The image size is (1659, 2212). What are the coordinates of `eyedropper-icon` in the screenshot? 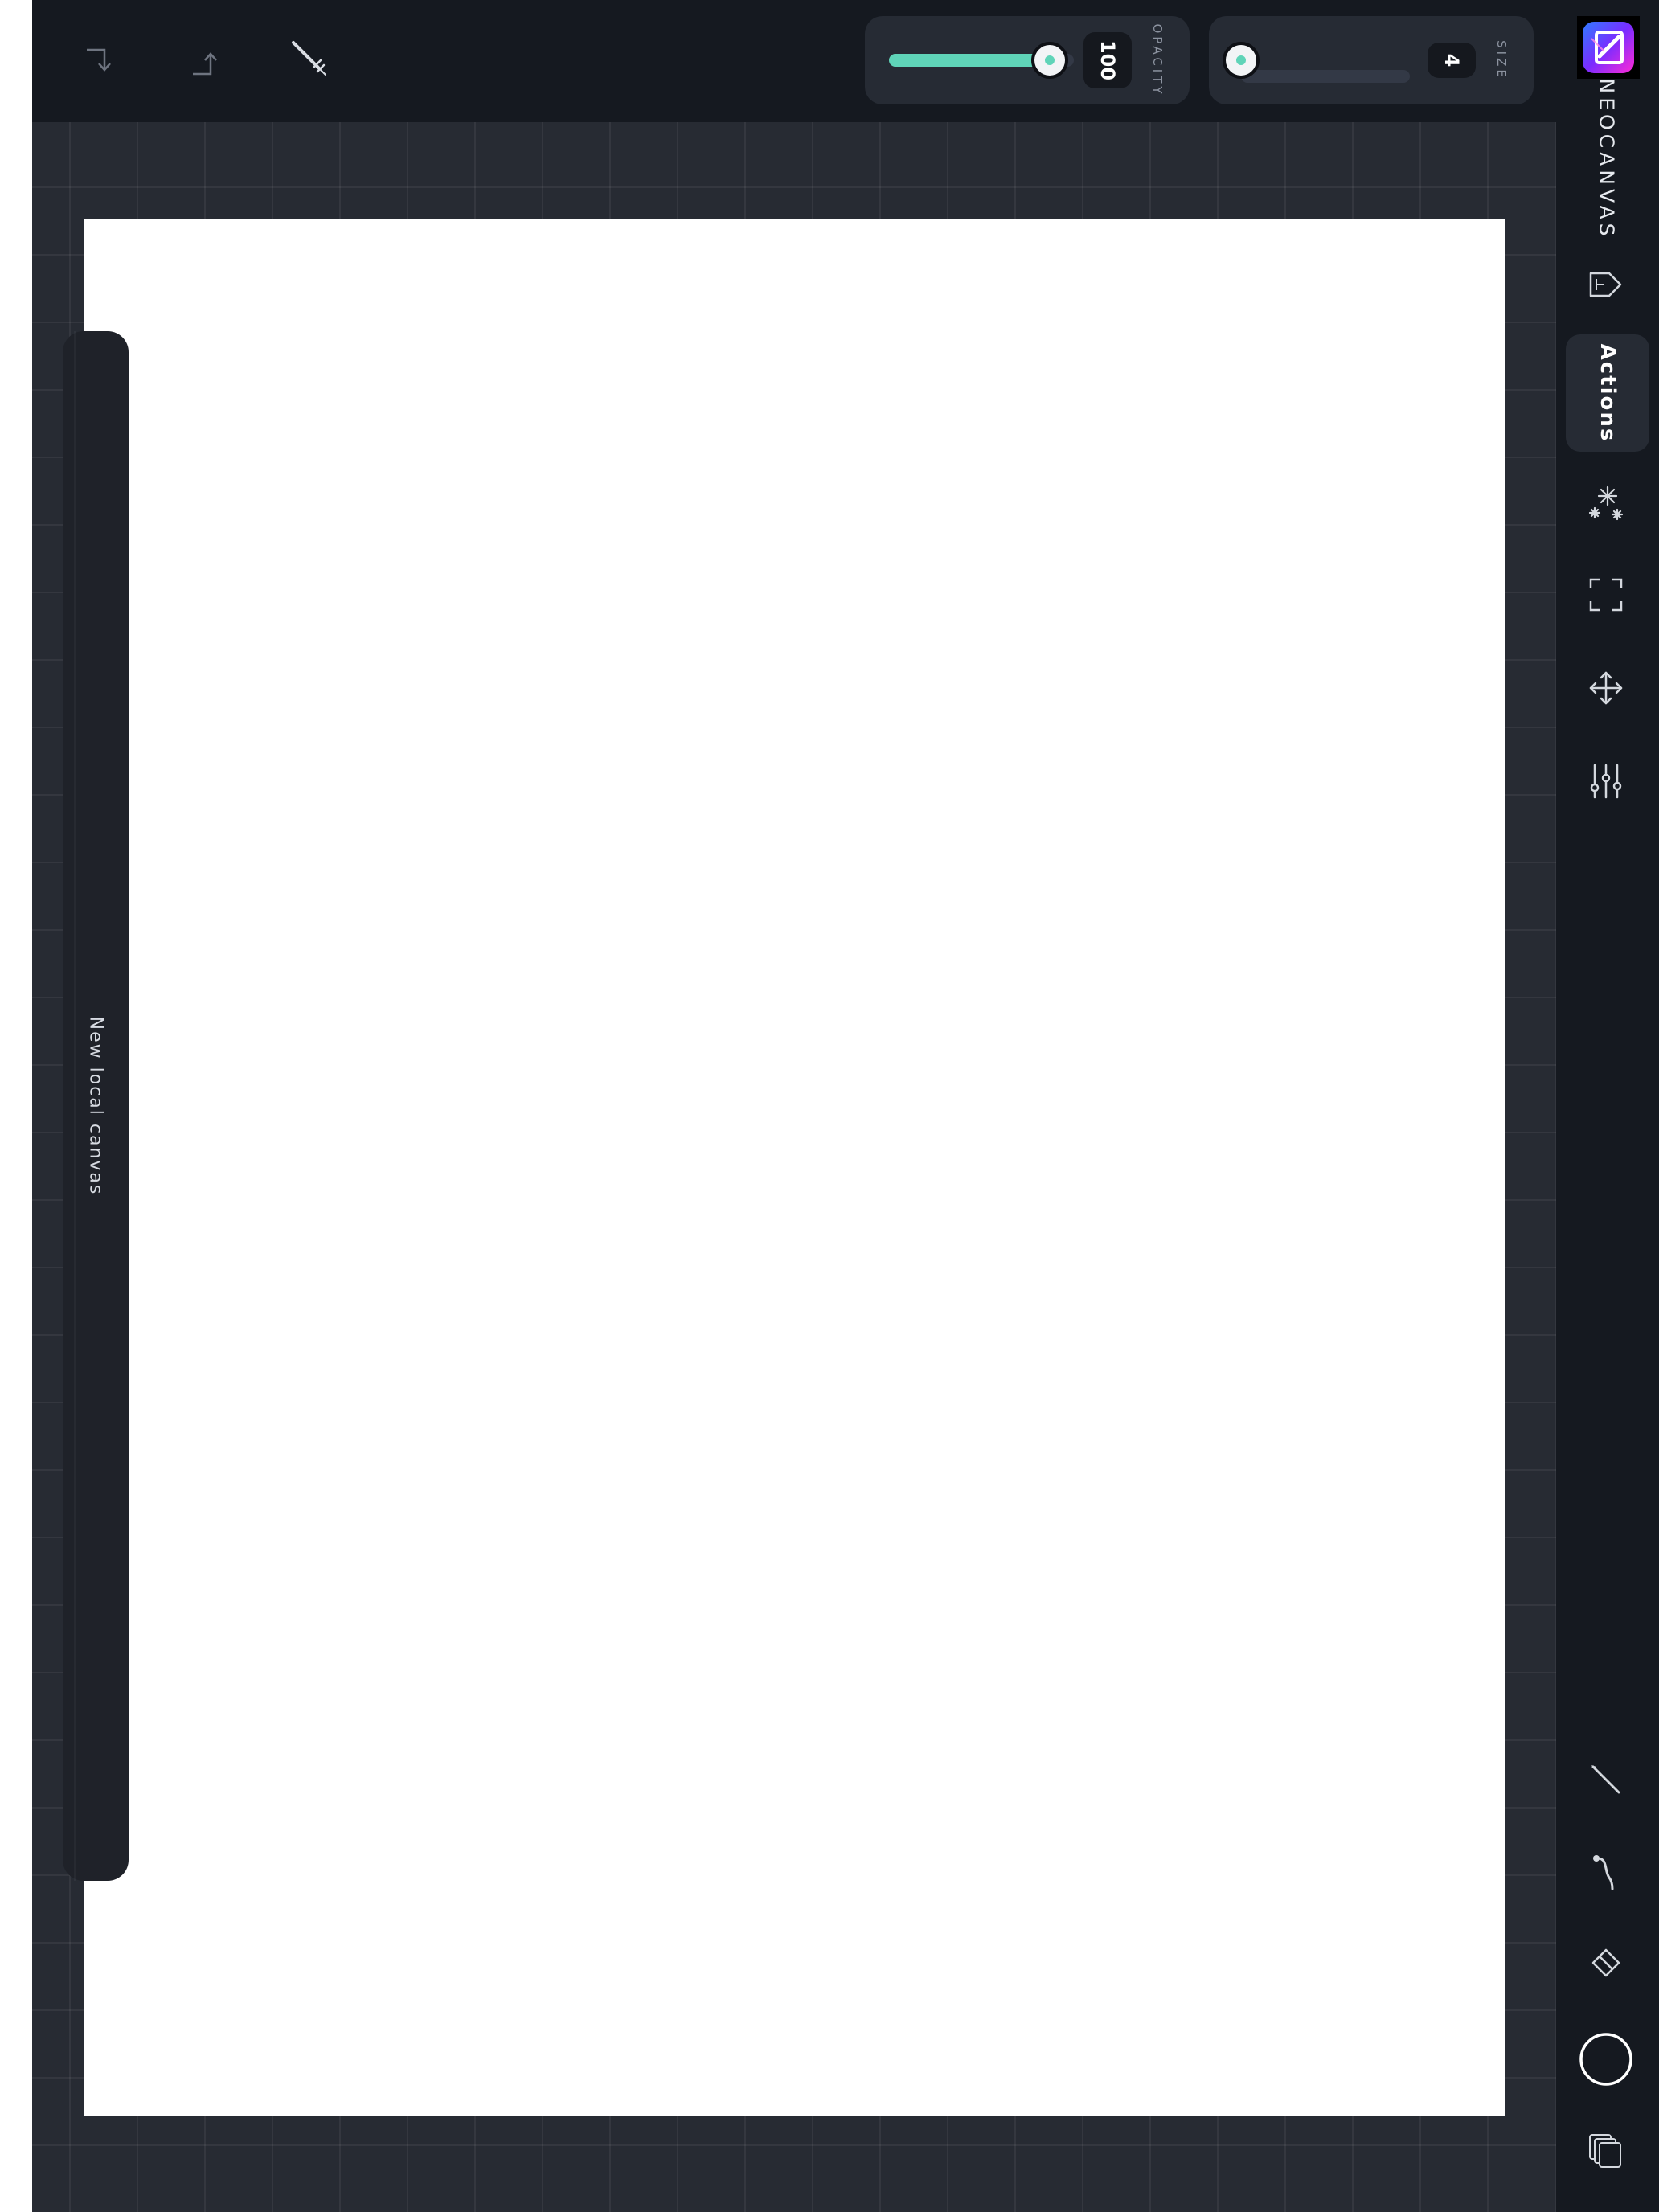 It's located at (309, 58).